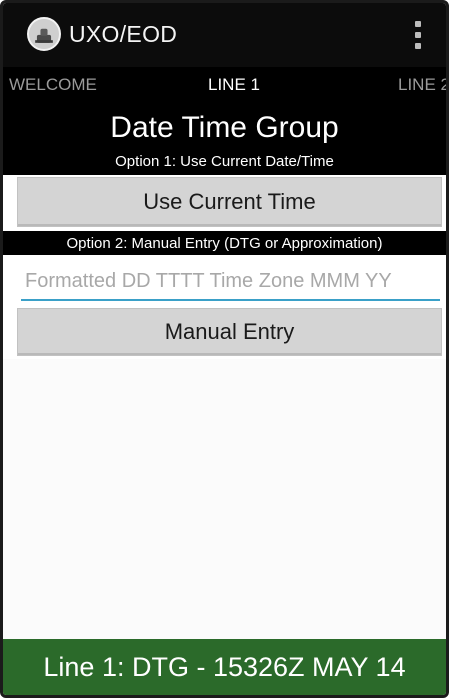 This screenshot has height=698, width=449. I want to click on action-bar: UXO/EOD, so click(224, 35).